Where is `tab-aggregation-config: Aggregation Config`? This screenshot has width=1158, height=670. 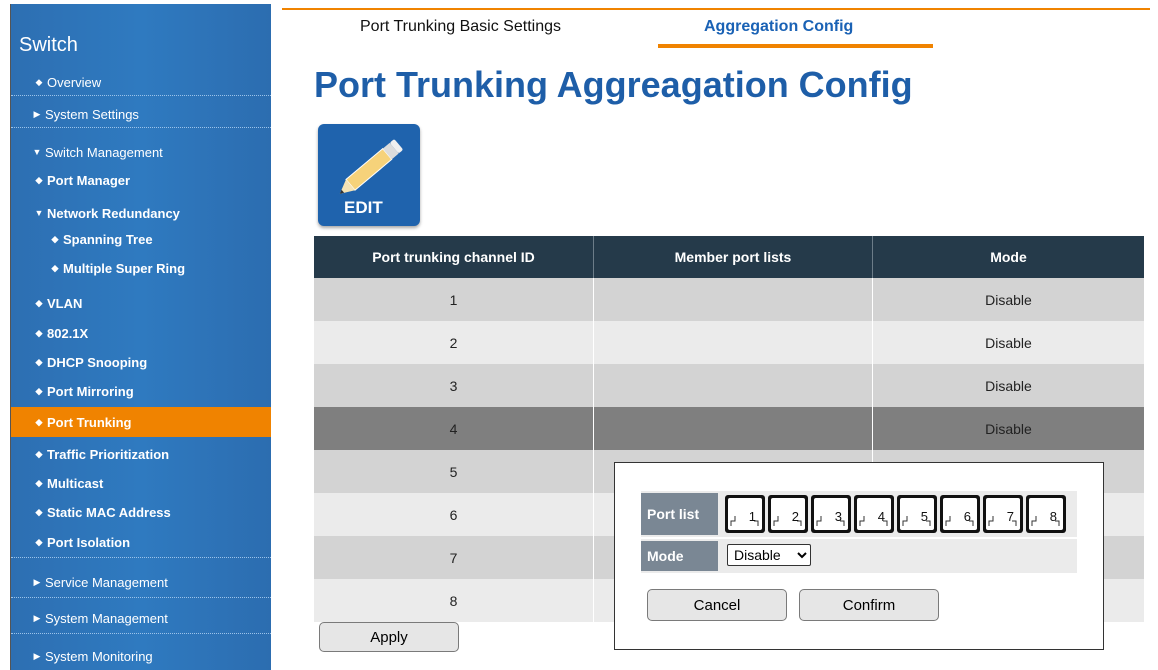
tab-aggregation-config: Aggregation Config is located at coordinates (778, 32).